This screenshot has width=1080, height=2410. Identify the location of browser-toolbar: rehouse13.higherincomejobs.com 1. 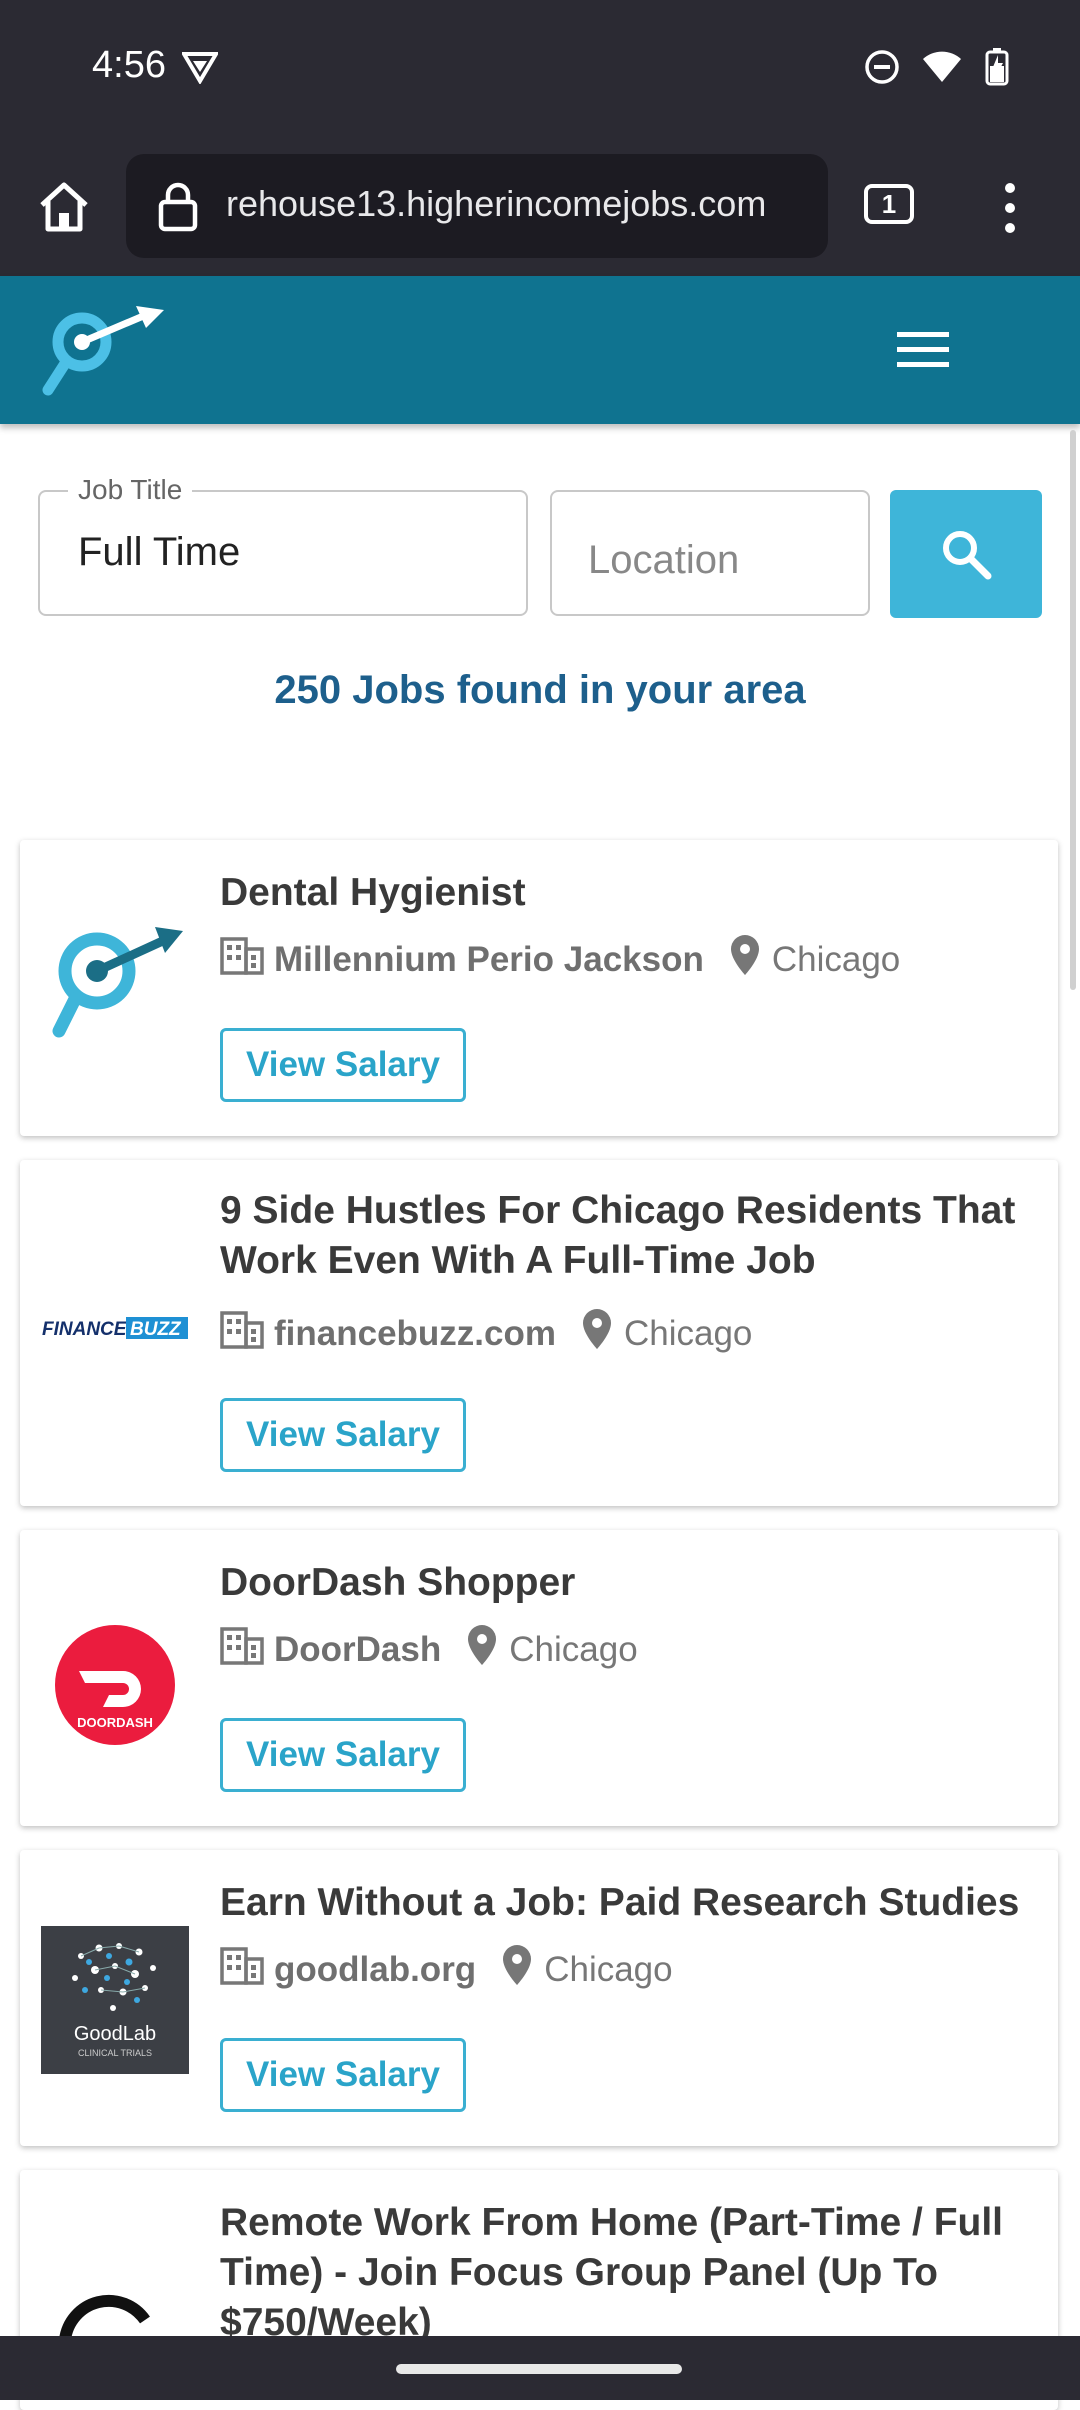
(540, 208).